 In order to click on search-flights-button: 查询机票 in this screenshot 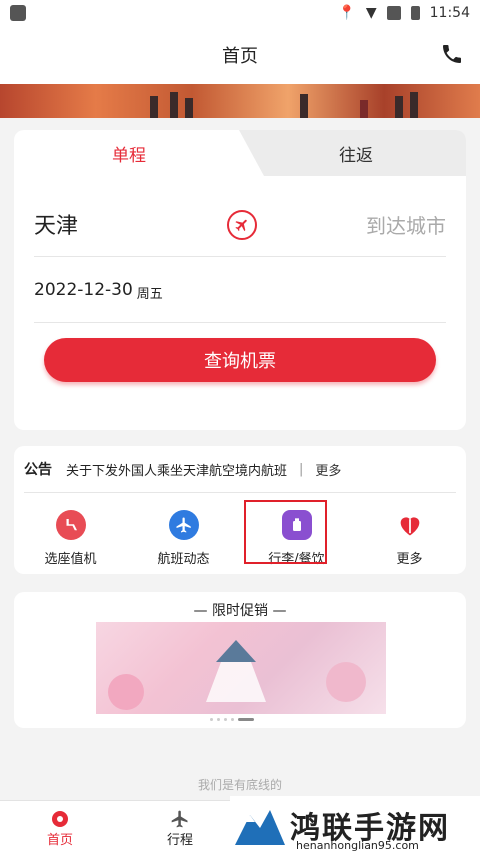, I will do `click(240, 360)`.